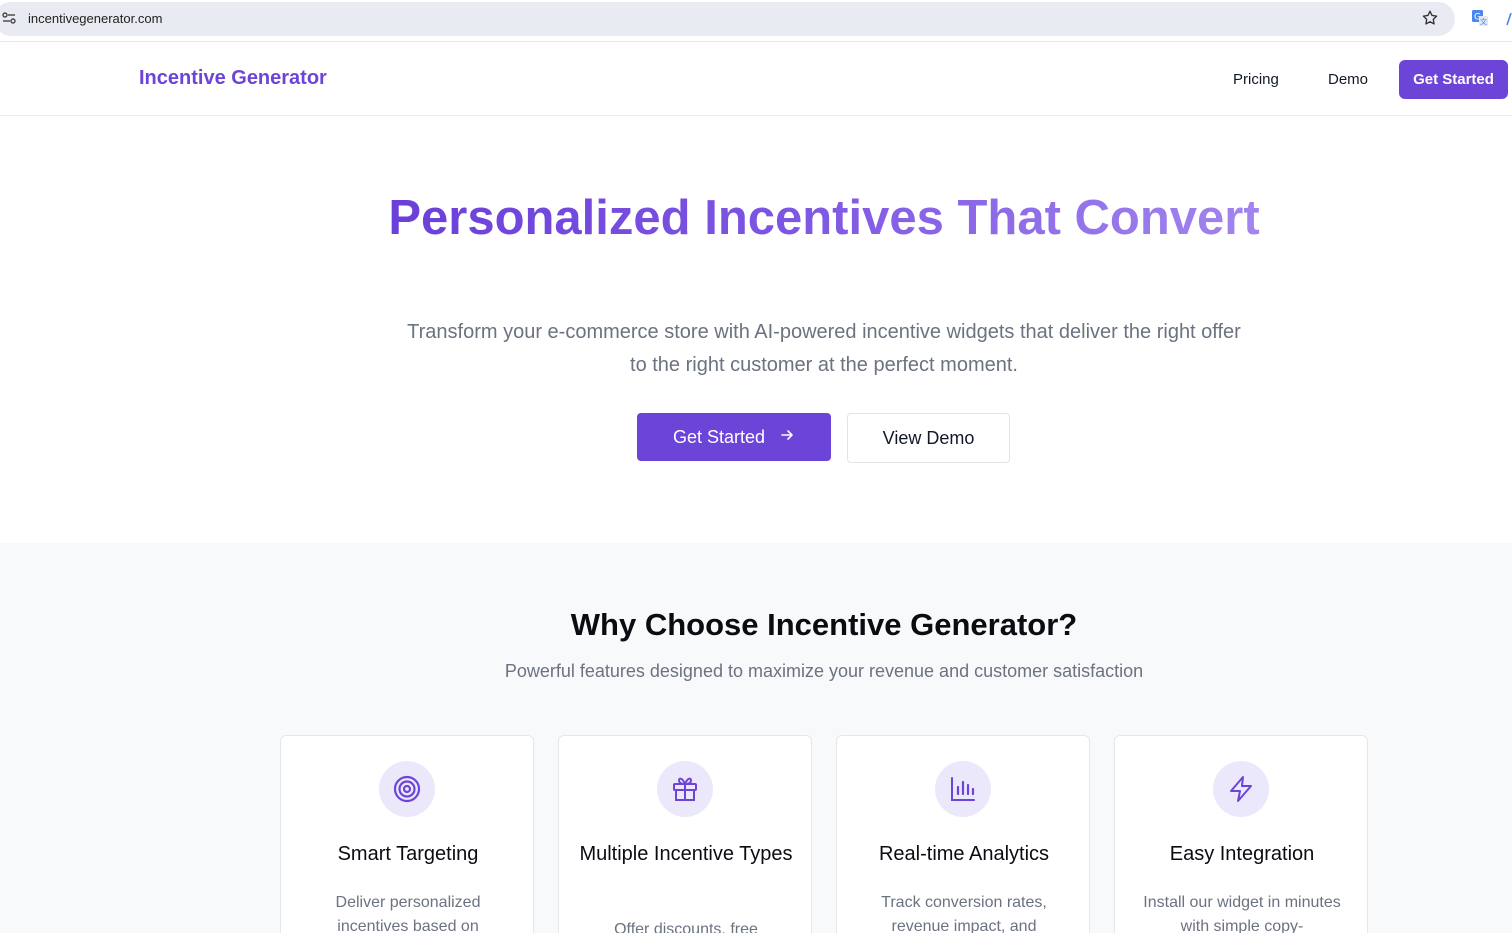 The width and height of the screenshot is (1512, 933). What do you see at coordinates (95, 18) in the screenshot?
I see `url-text: incentivegenerator.com` at bounding box center [95, 18].